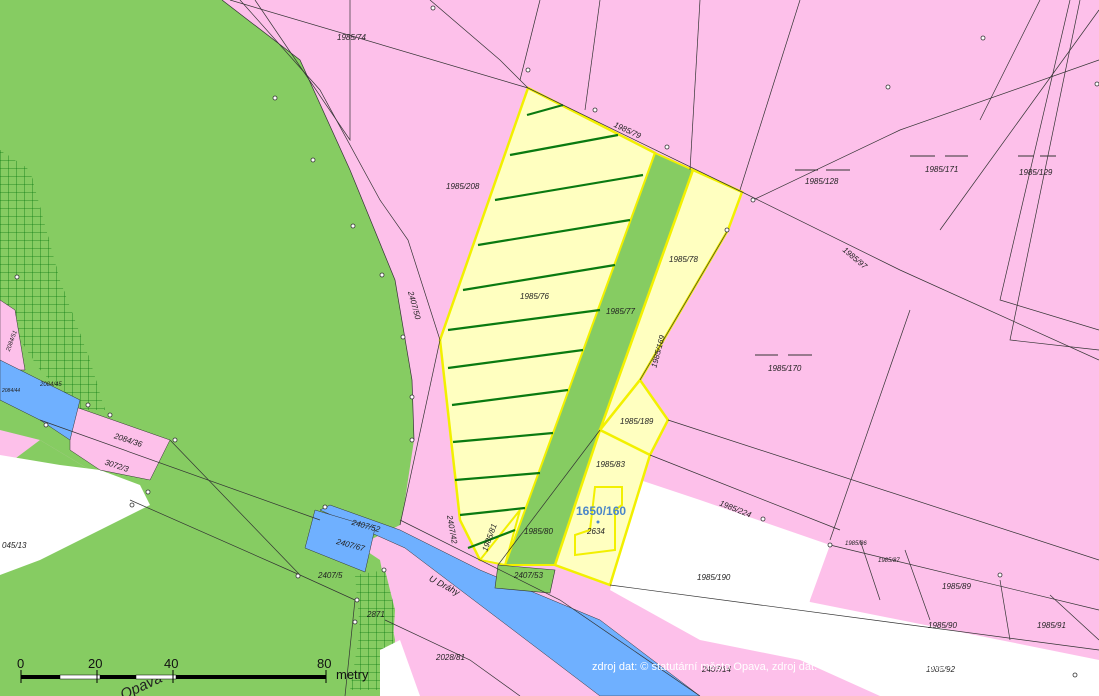 The width and height of the screenshot is (1099, 696). Describe the element at coordinates (956, 586) in the screenshot. I see `label-1985-89: 1985/89` at that location.